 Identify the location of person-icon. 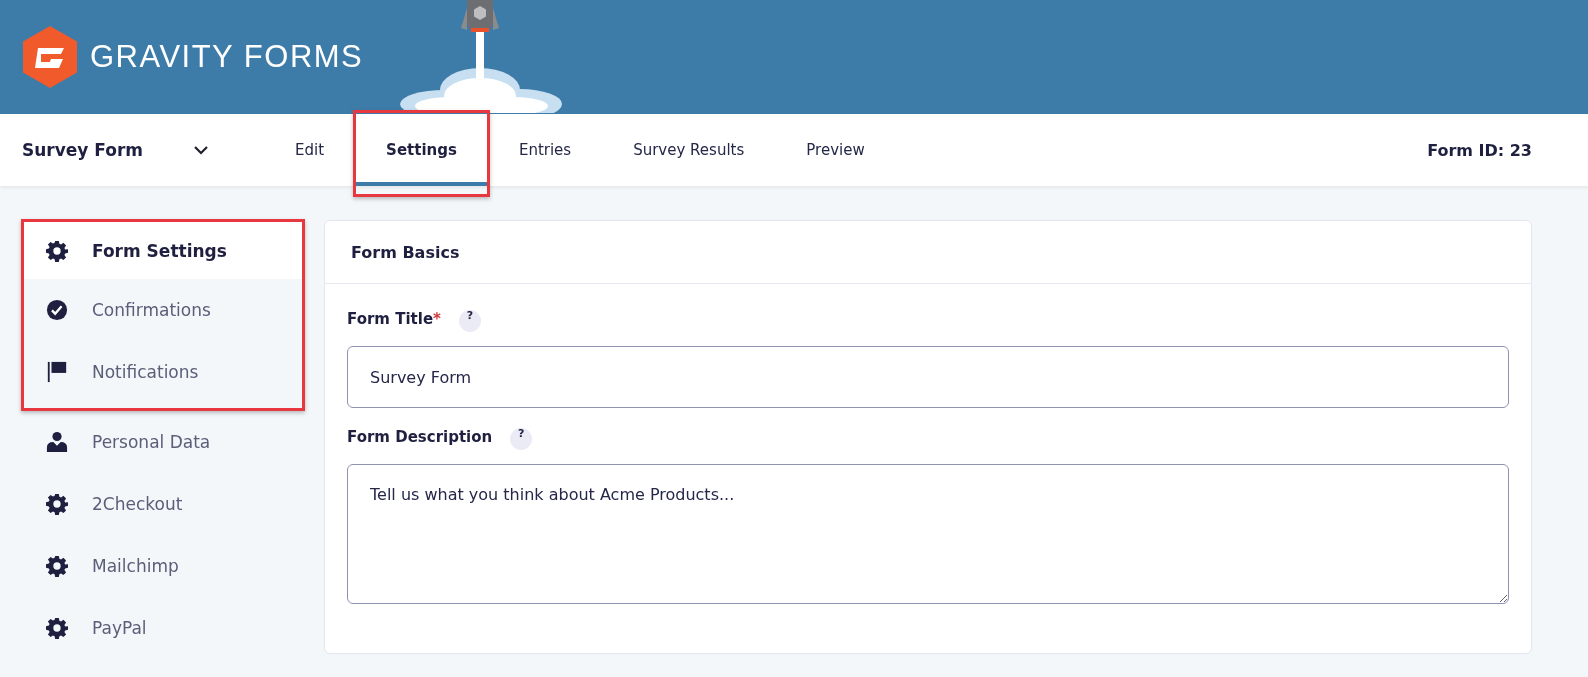
(57, 442).